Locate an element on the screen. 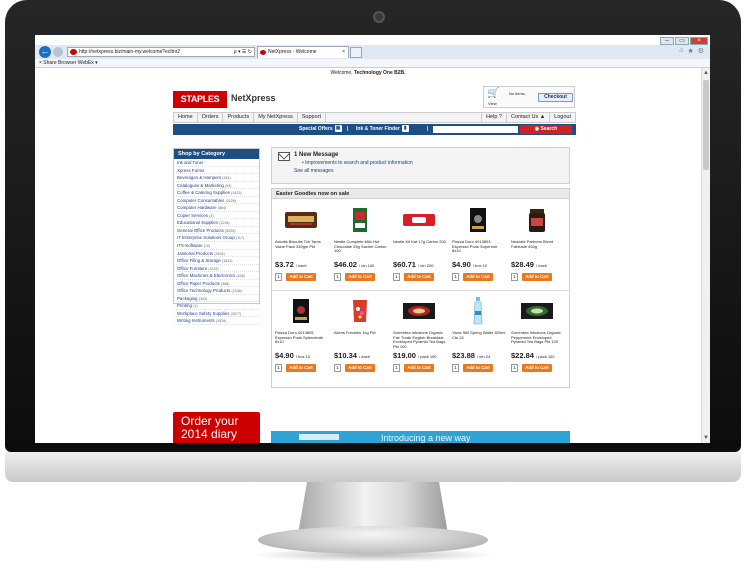  scroll-up-icon: ▲ is located at coordinates (706, 73).